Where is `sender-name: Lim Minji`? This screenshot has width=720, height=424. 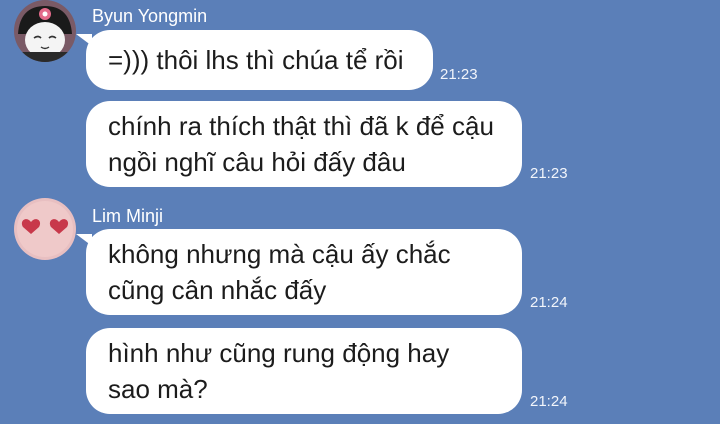
sender-name: Lim Minji is located at coordinates (128, 216).